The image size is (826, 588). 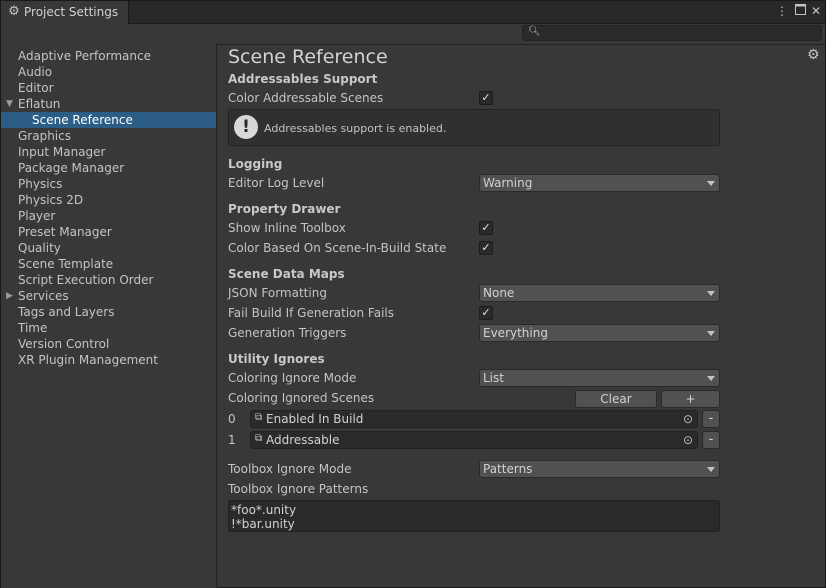 What do you see at coordinates (286, 274) in the screenshot?
I see `section-scene-data-maps: Scene Data Maps` at bounding box center [286, 274].